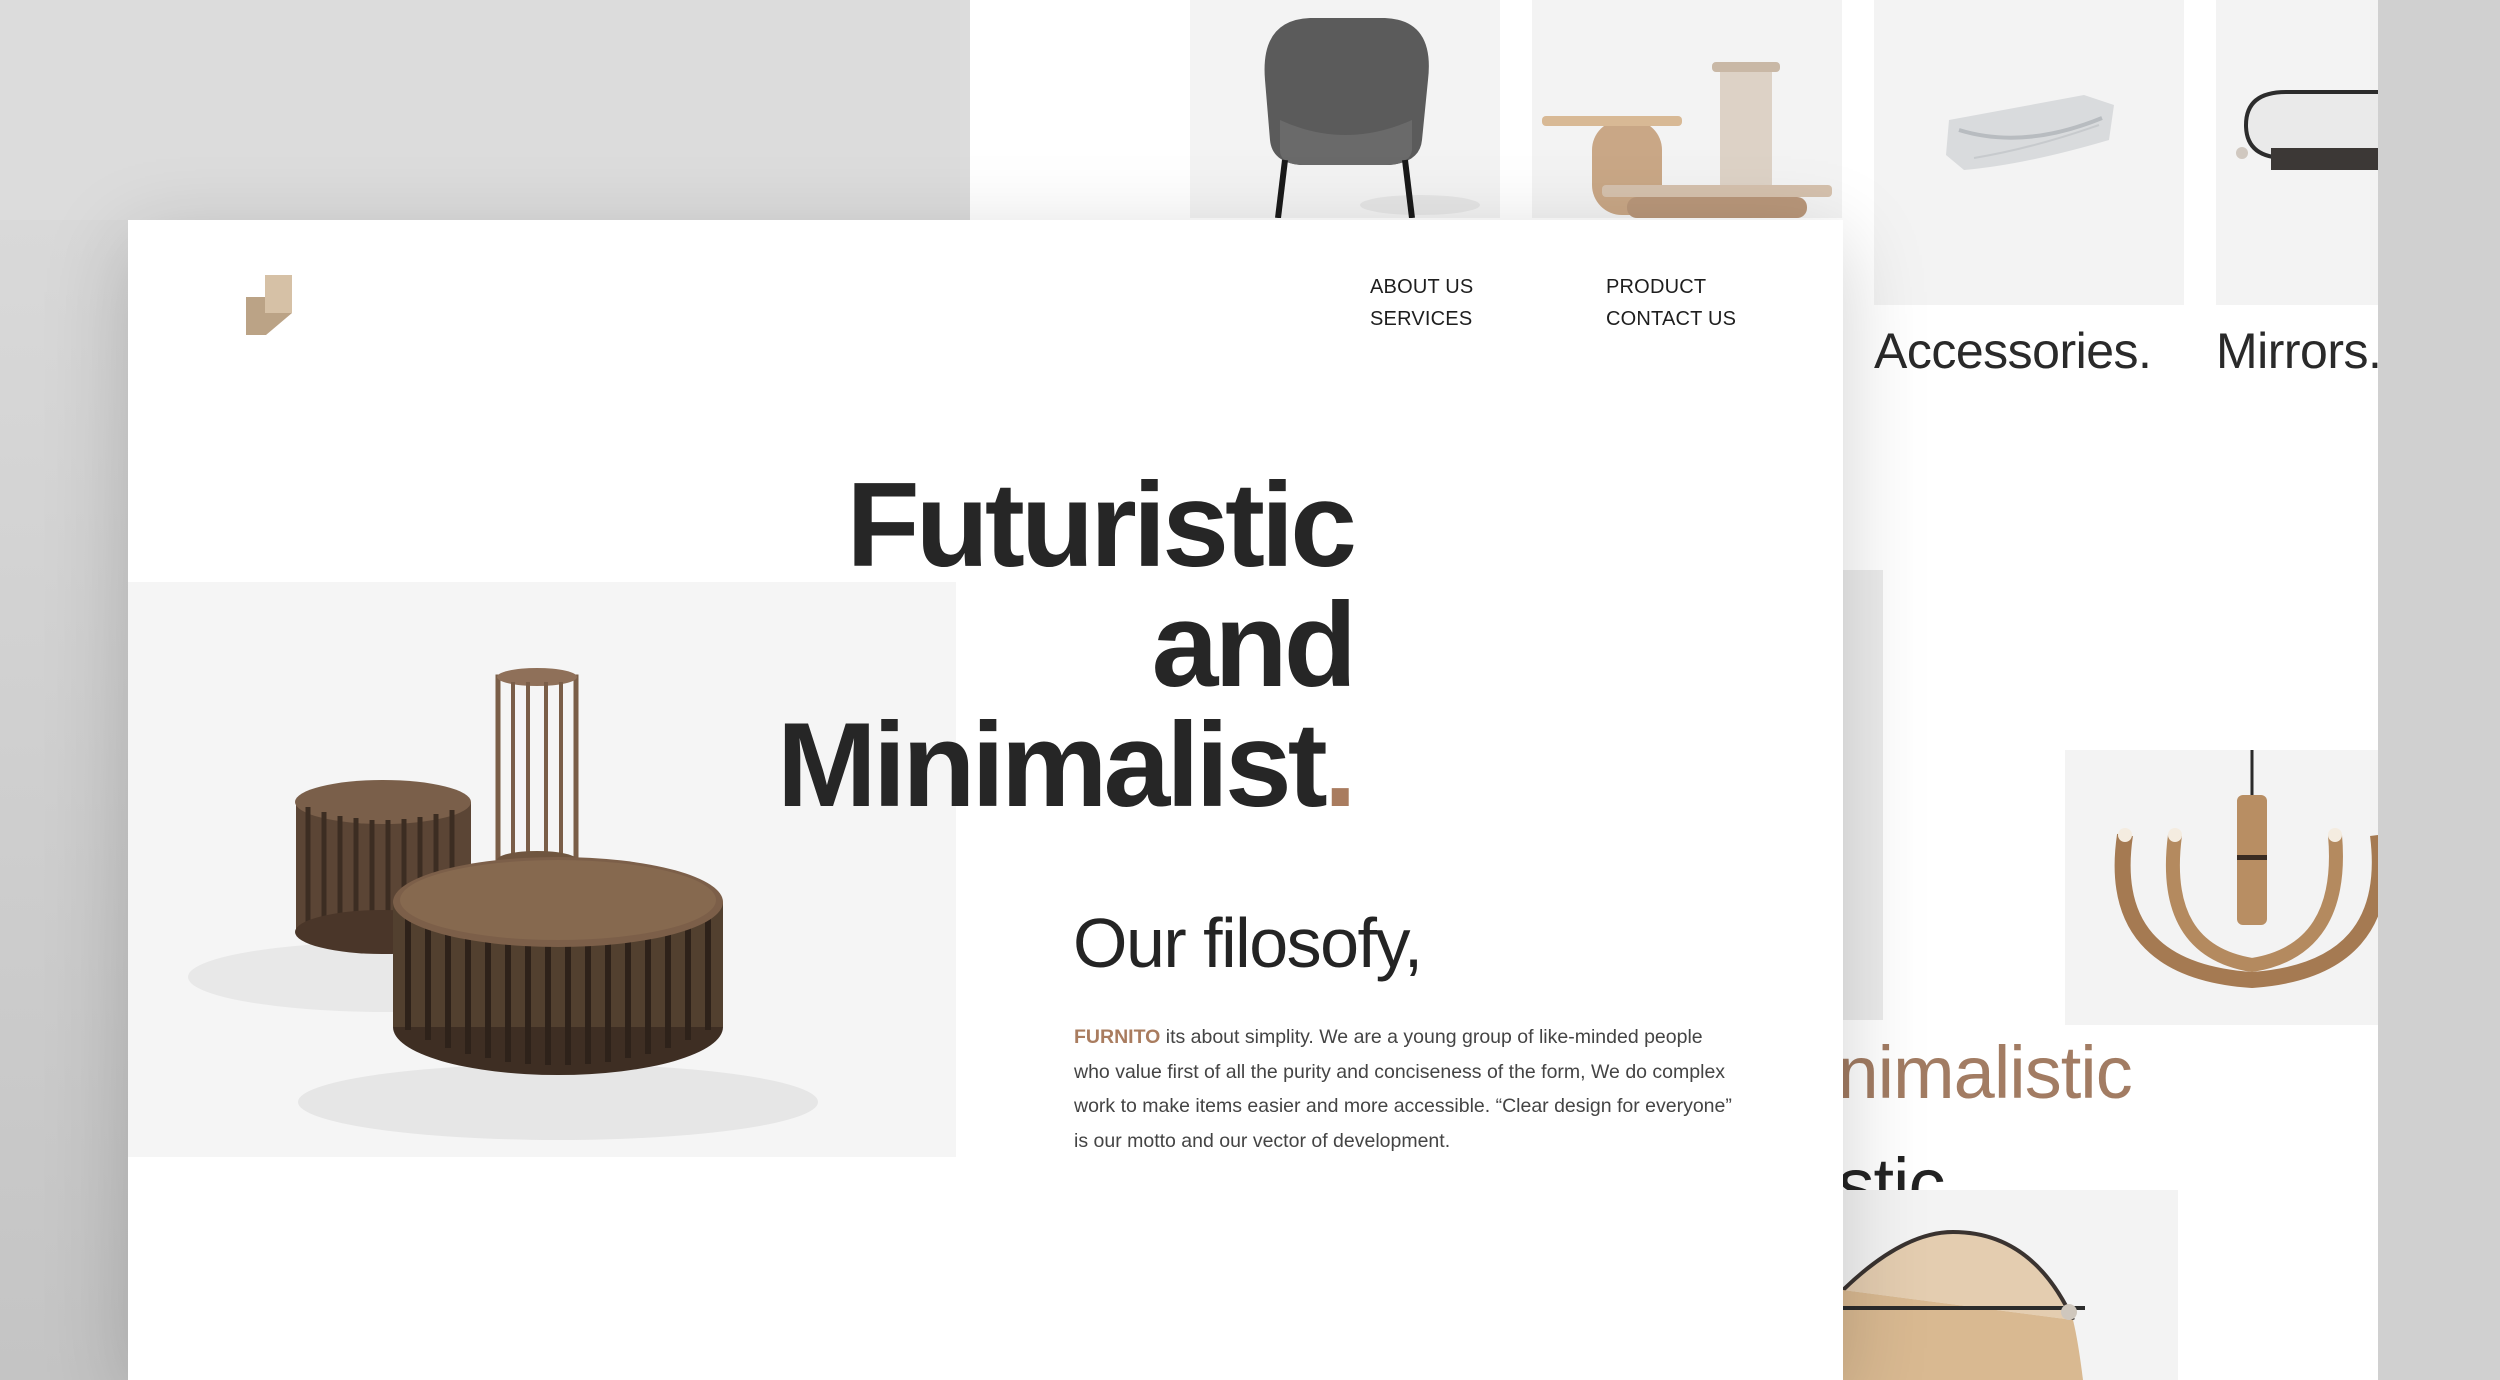  I want to click on philosophy-title: Our filosofy,, so click(1248, 943).